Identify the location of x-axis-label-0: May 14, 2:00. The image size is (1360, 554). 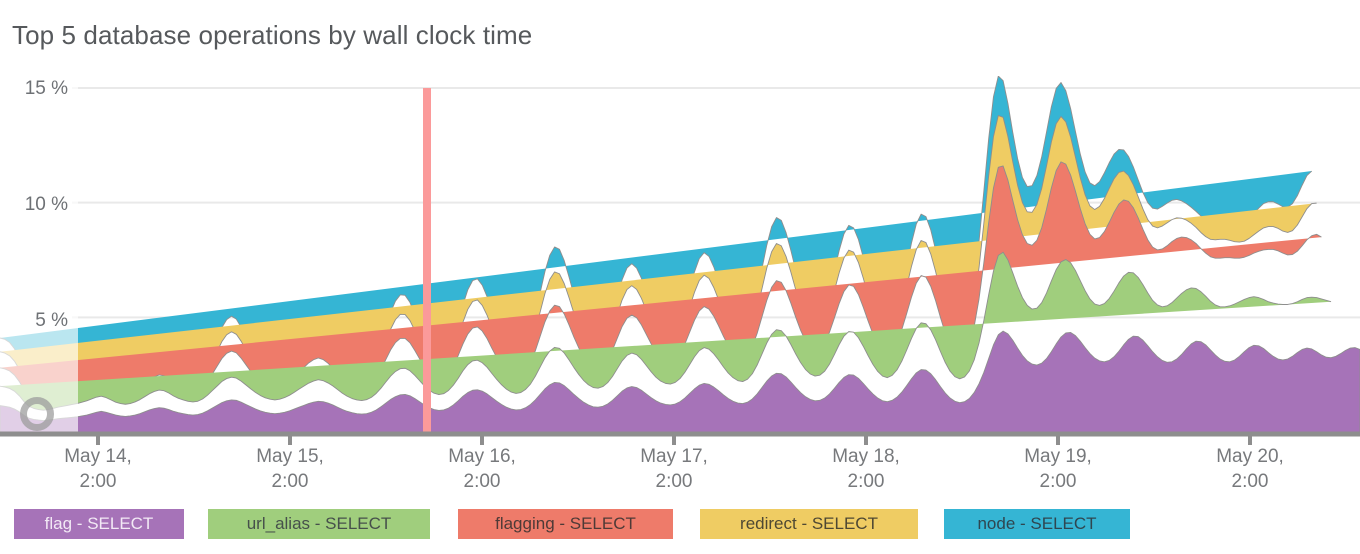
(98, 469).